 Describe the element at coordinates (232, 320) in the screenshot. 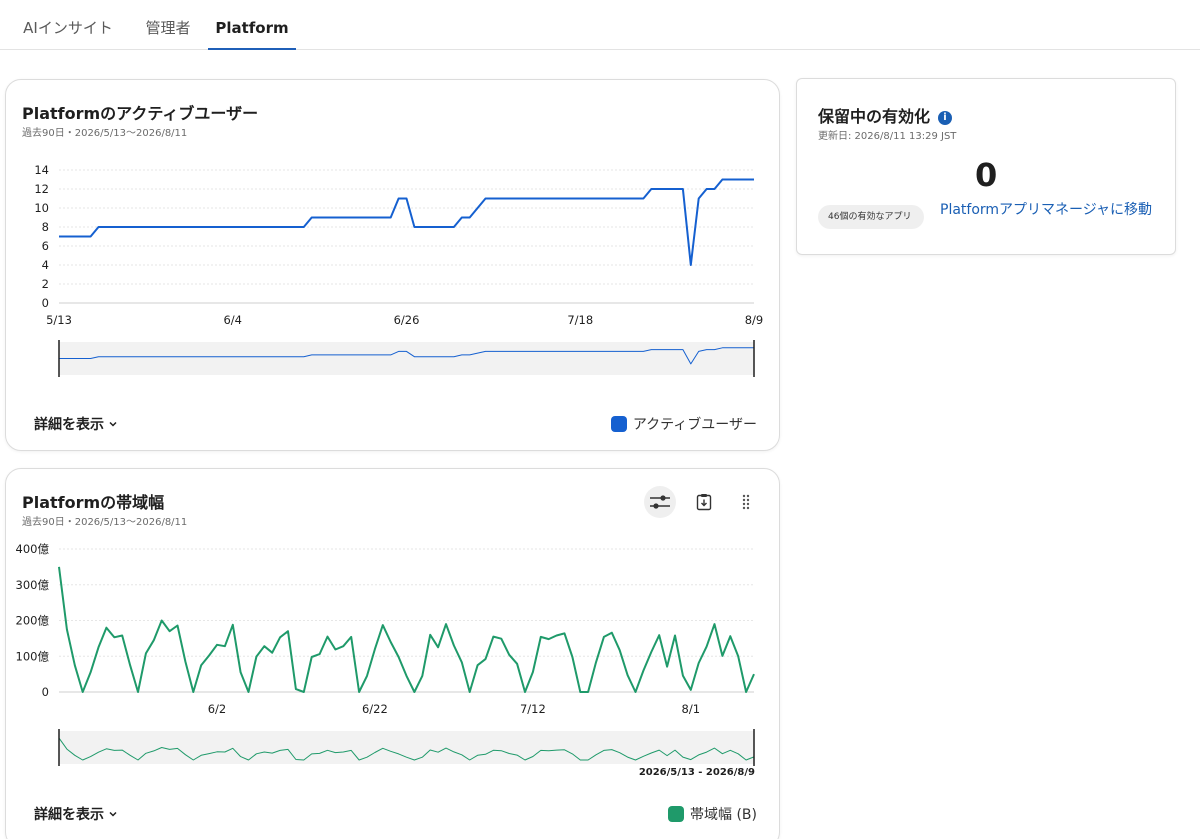

I see `x-tick-label: 6/4` at that location.